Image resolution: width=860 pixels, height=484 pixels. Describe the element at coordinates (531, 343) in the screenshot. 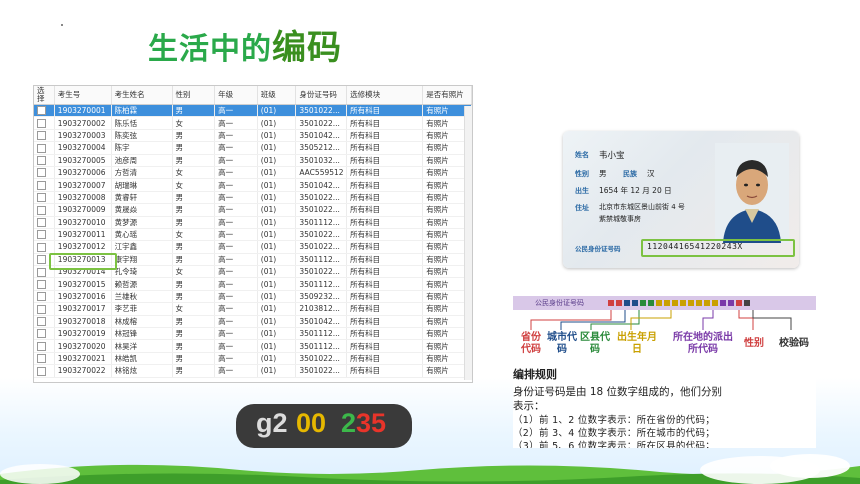

I see `id-code-label: 省份代码` at that location.